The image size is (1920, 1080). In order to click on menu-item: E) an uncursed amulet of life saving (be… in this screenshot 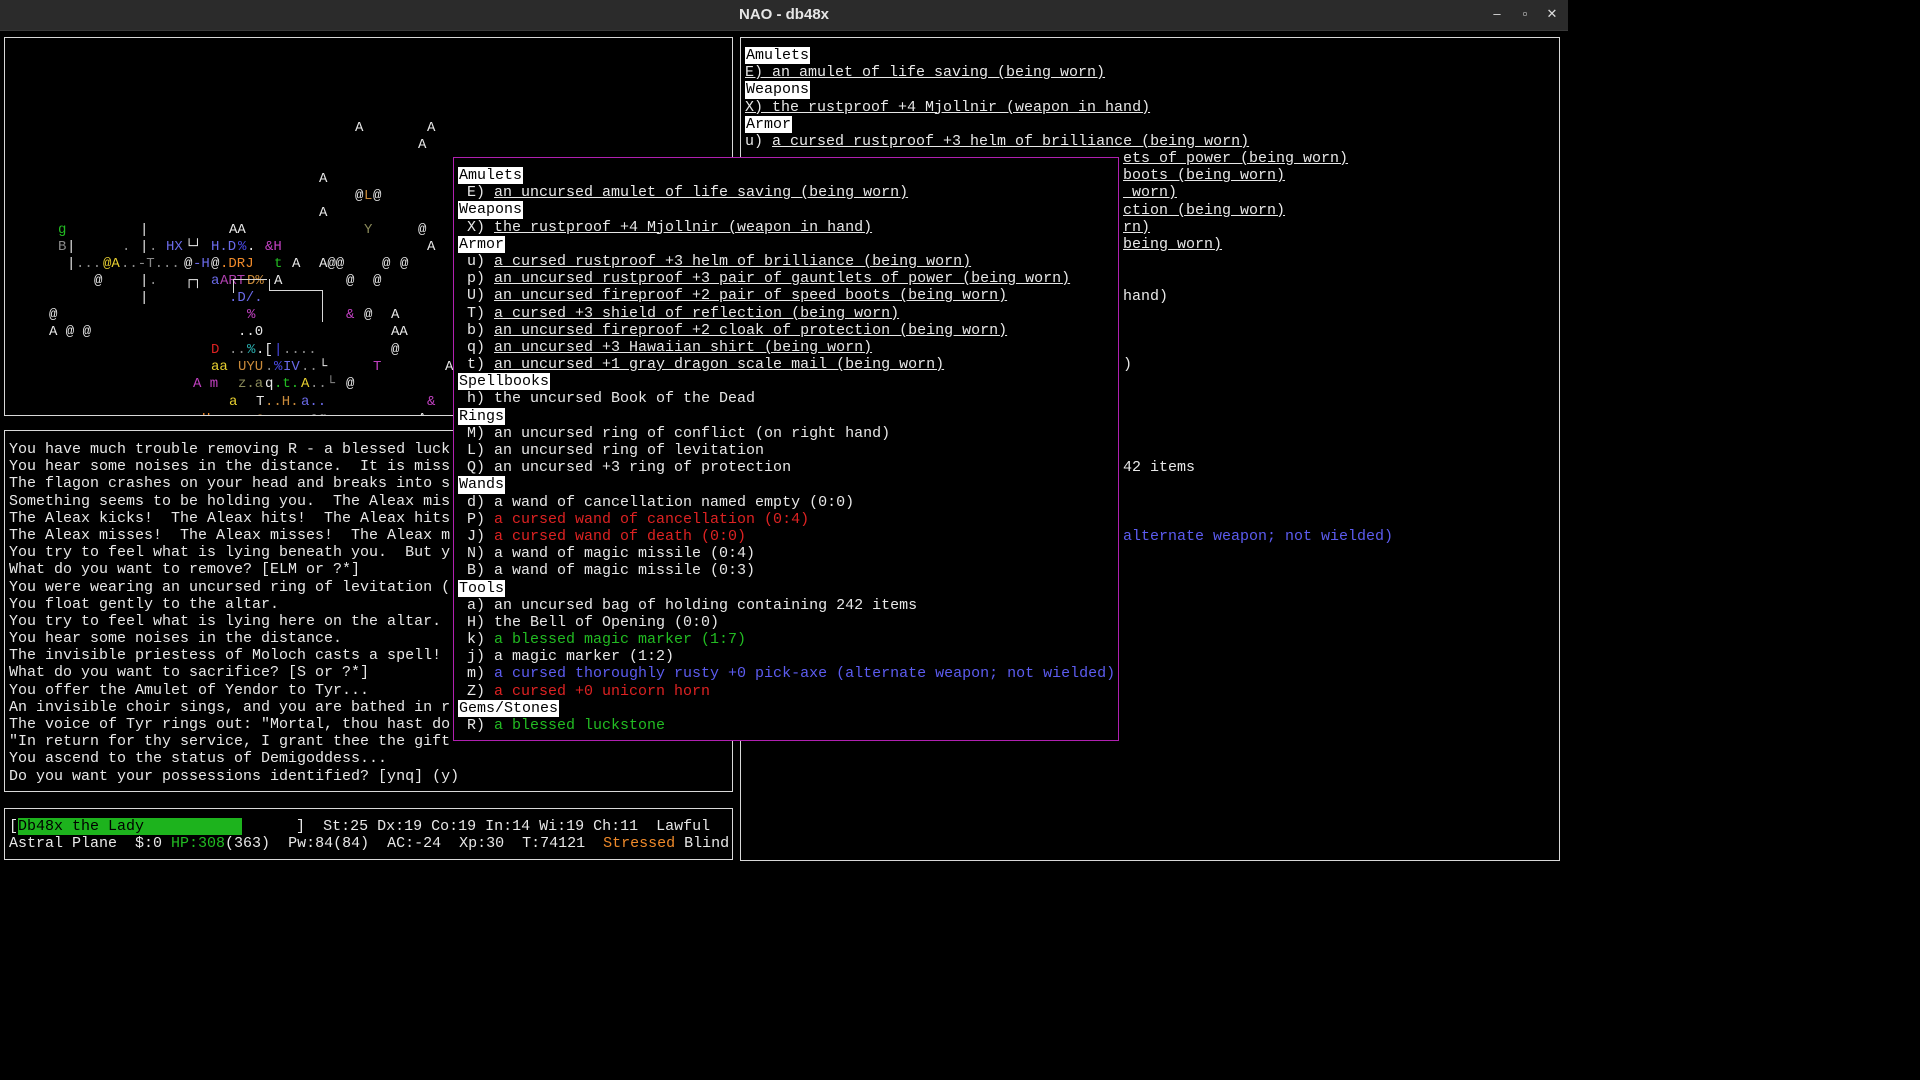, I will do `click(788, 192)`.